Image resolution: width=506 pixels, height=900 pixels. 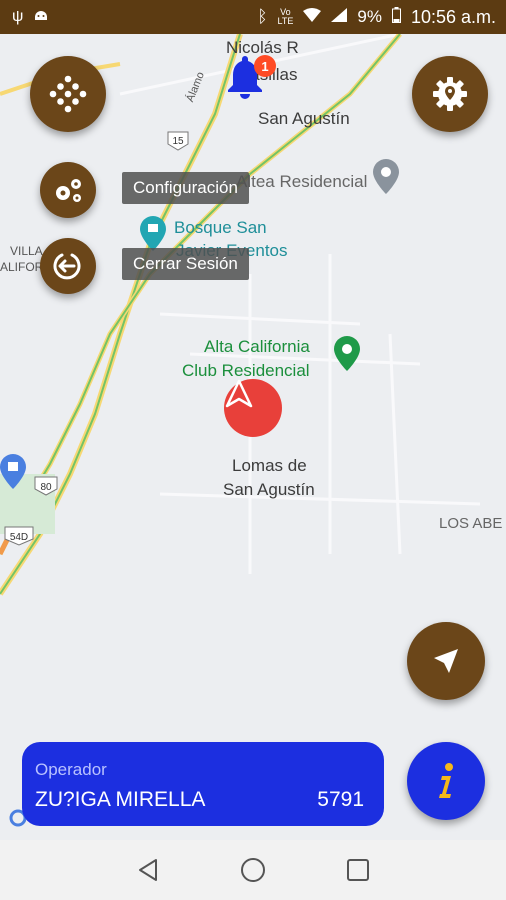 I want to click on operator-role: Operador, so click(x=71, y=769).